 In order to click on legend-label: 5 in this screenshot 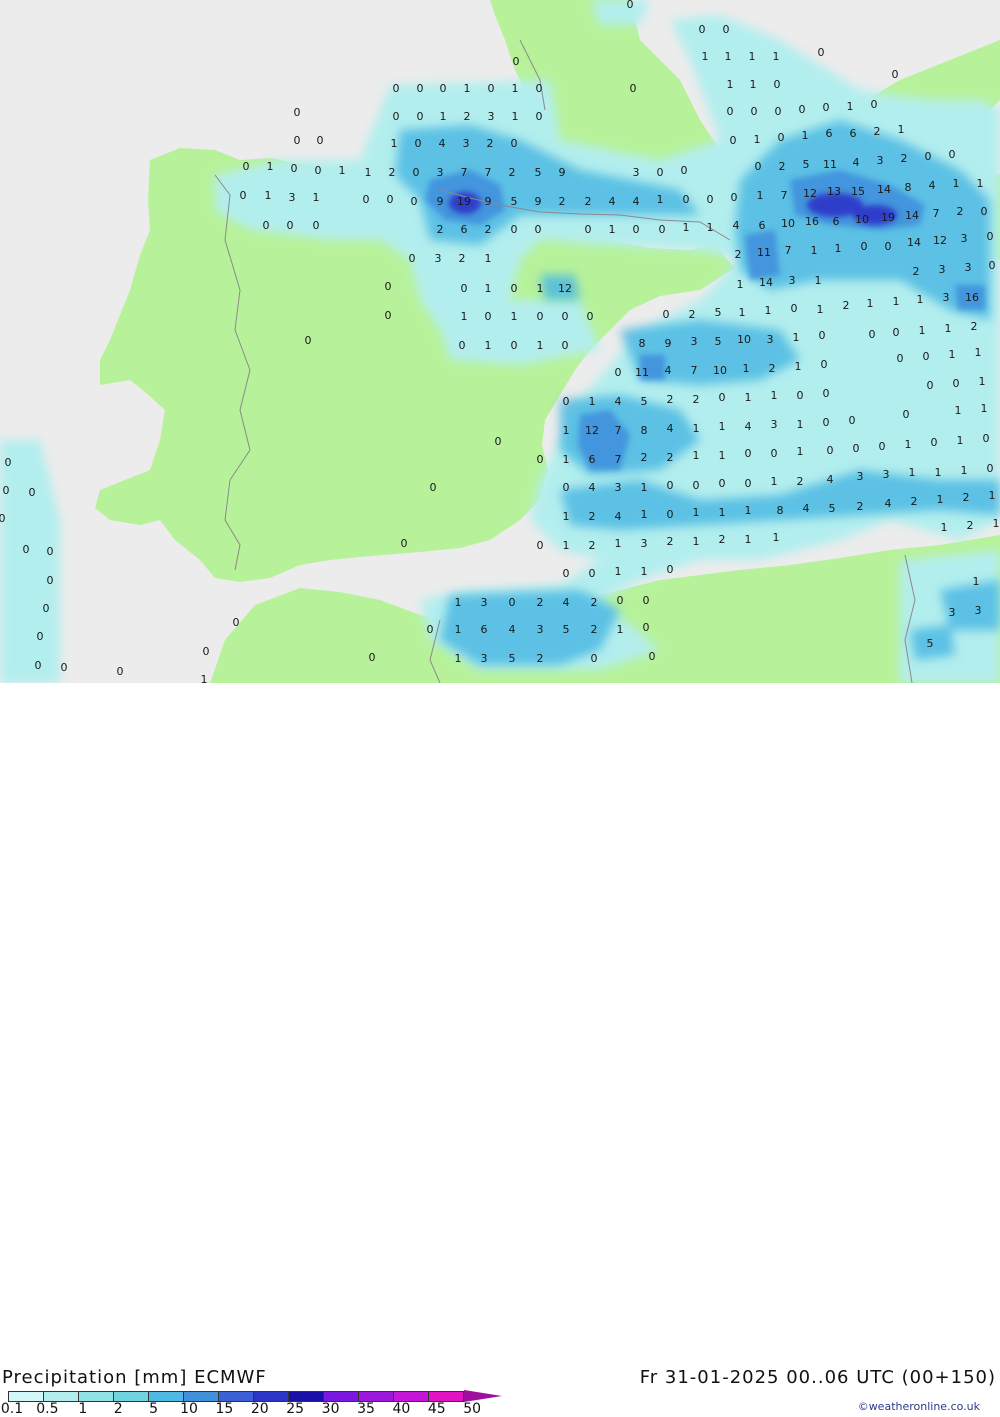, I will do `click(154, 1409)`.